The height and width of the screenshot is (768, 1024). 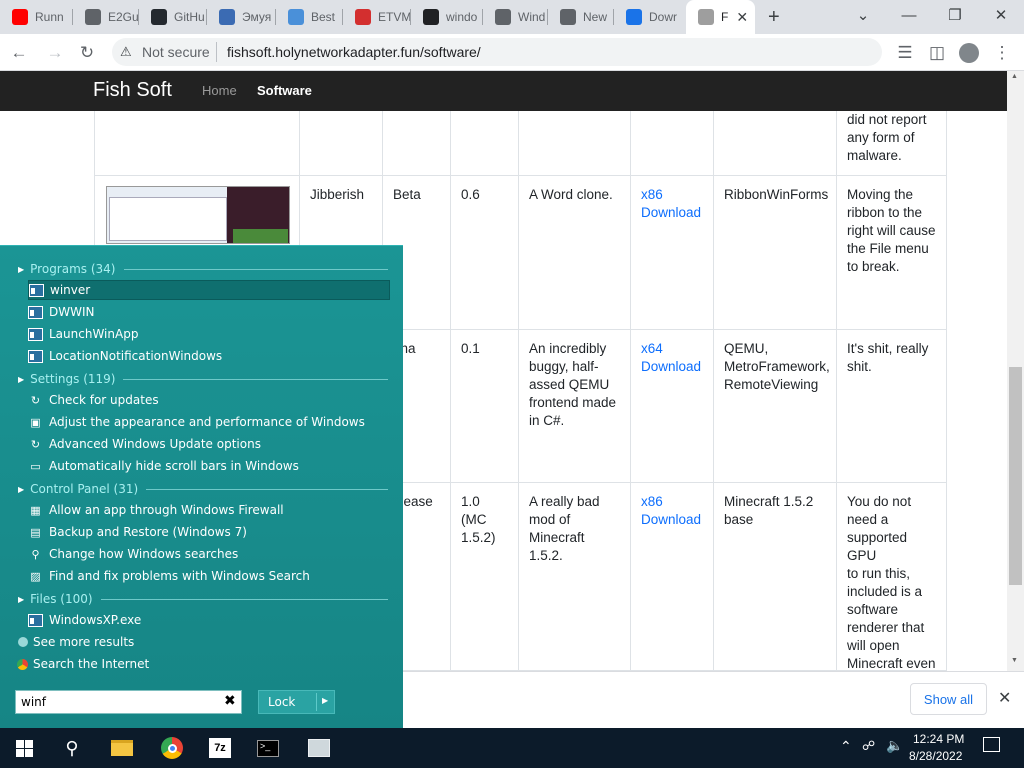 I want to click on nav-home-link: Home, so click(x=219, y=90).